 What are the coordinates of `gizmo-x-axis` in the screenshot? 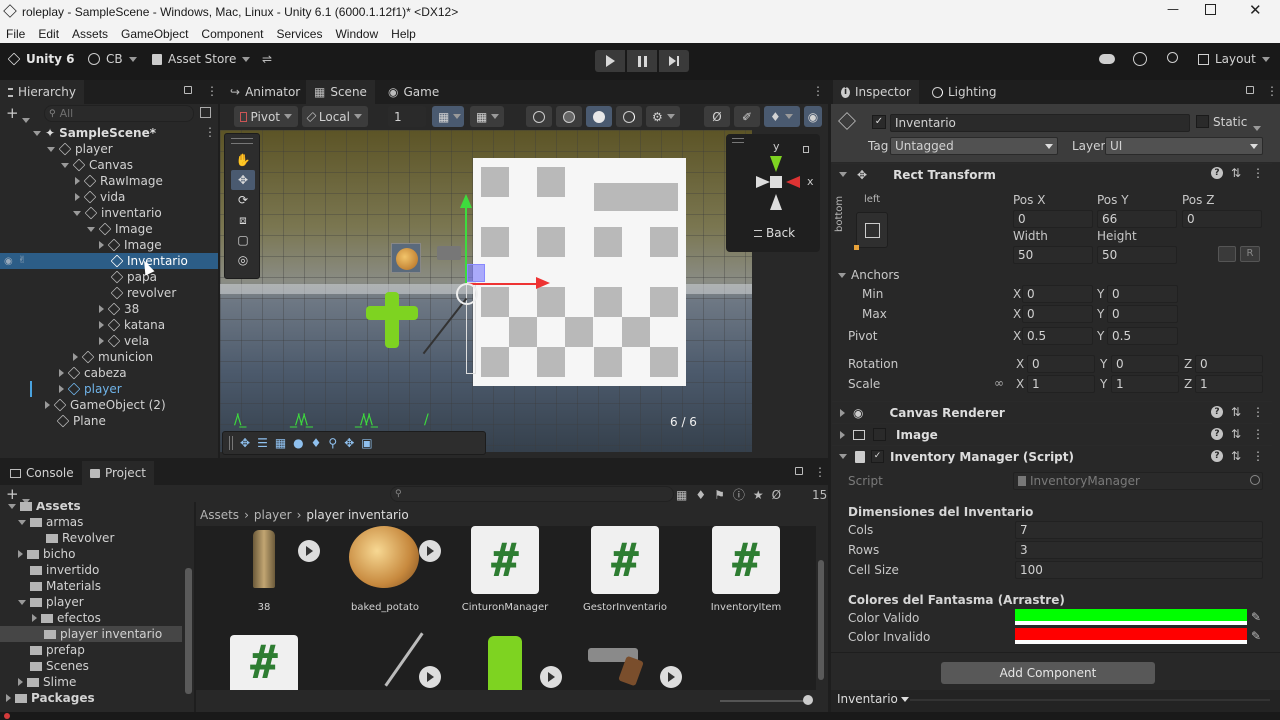 It's located at (501, 284).